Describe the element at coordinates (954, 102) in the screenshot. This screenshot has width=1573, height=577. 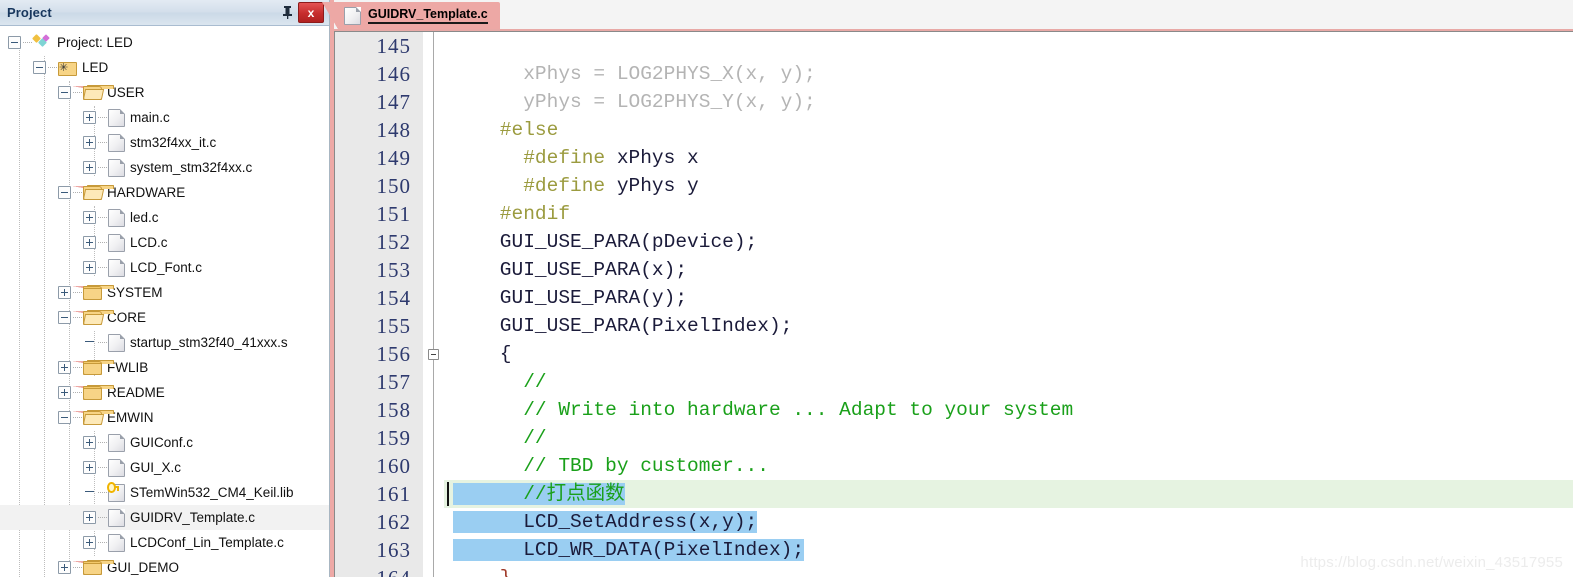
I see `code-line: 147 yPhys = LOG2PHYS_Y(x, y);` at that location.